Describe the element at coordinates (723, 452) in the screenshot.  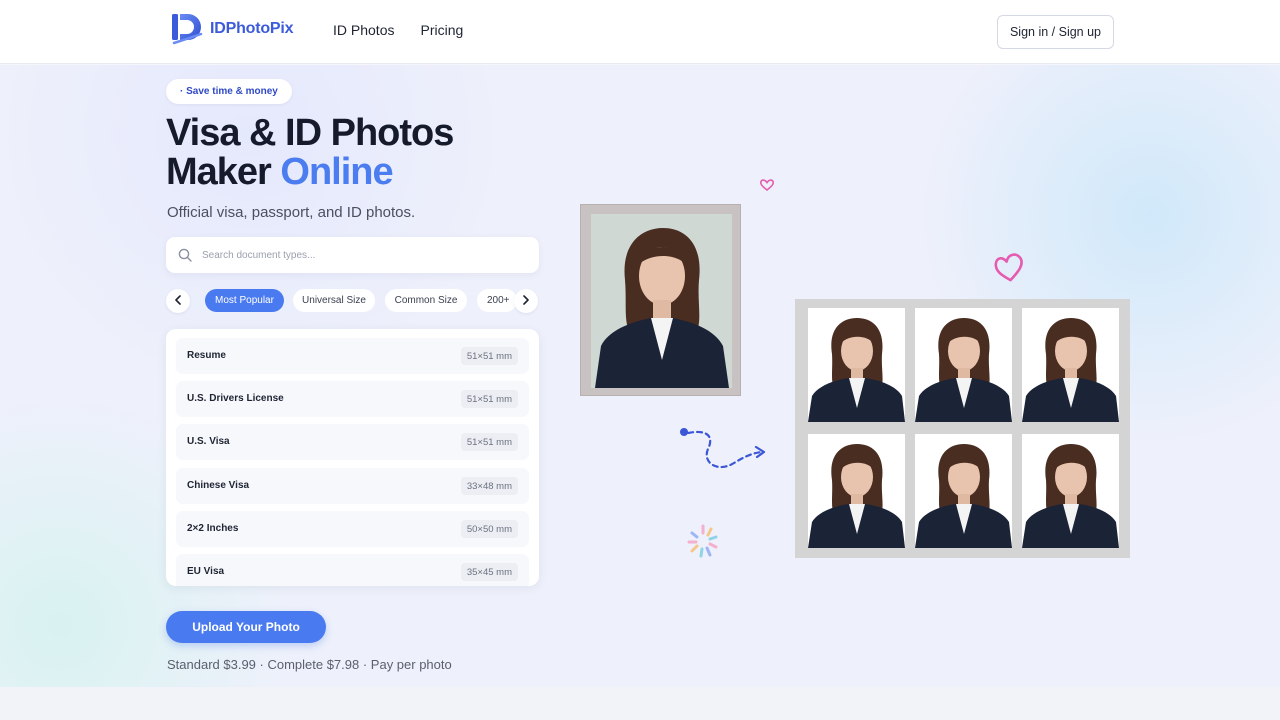
I see `dashed-arrow-icon` at that location.